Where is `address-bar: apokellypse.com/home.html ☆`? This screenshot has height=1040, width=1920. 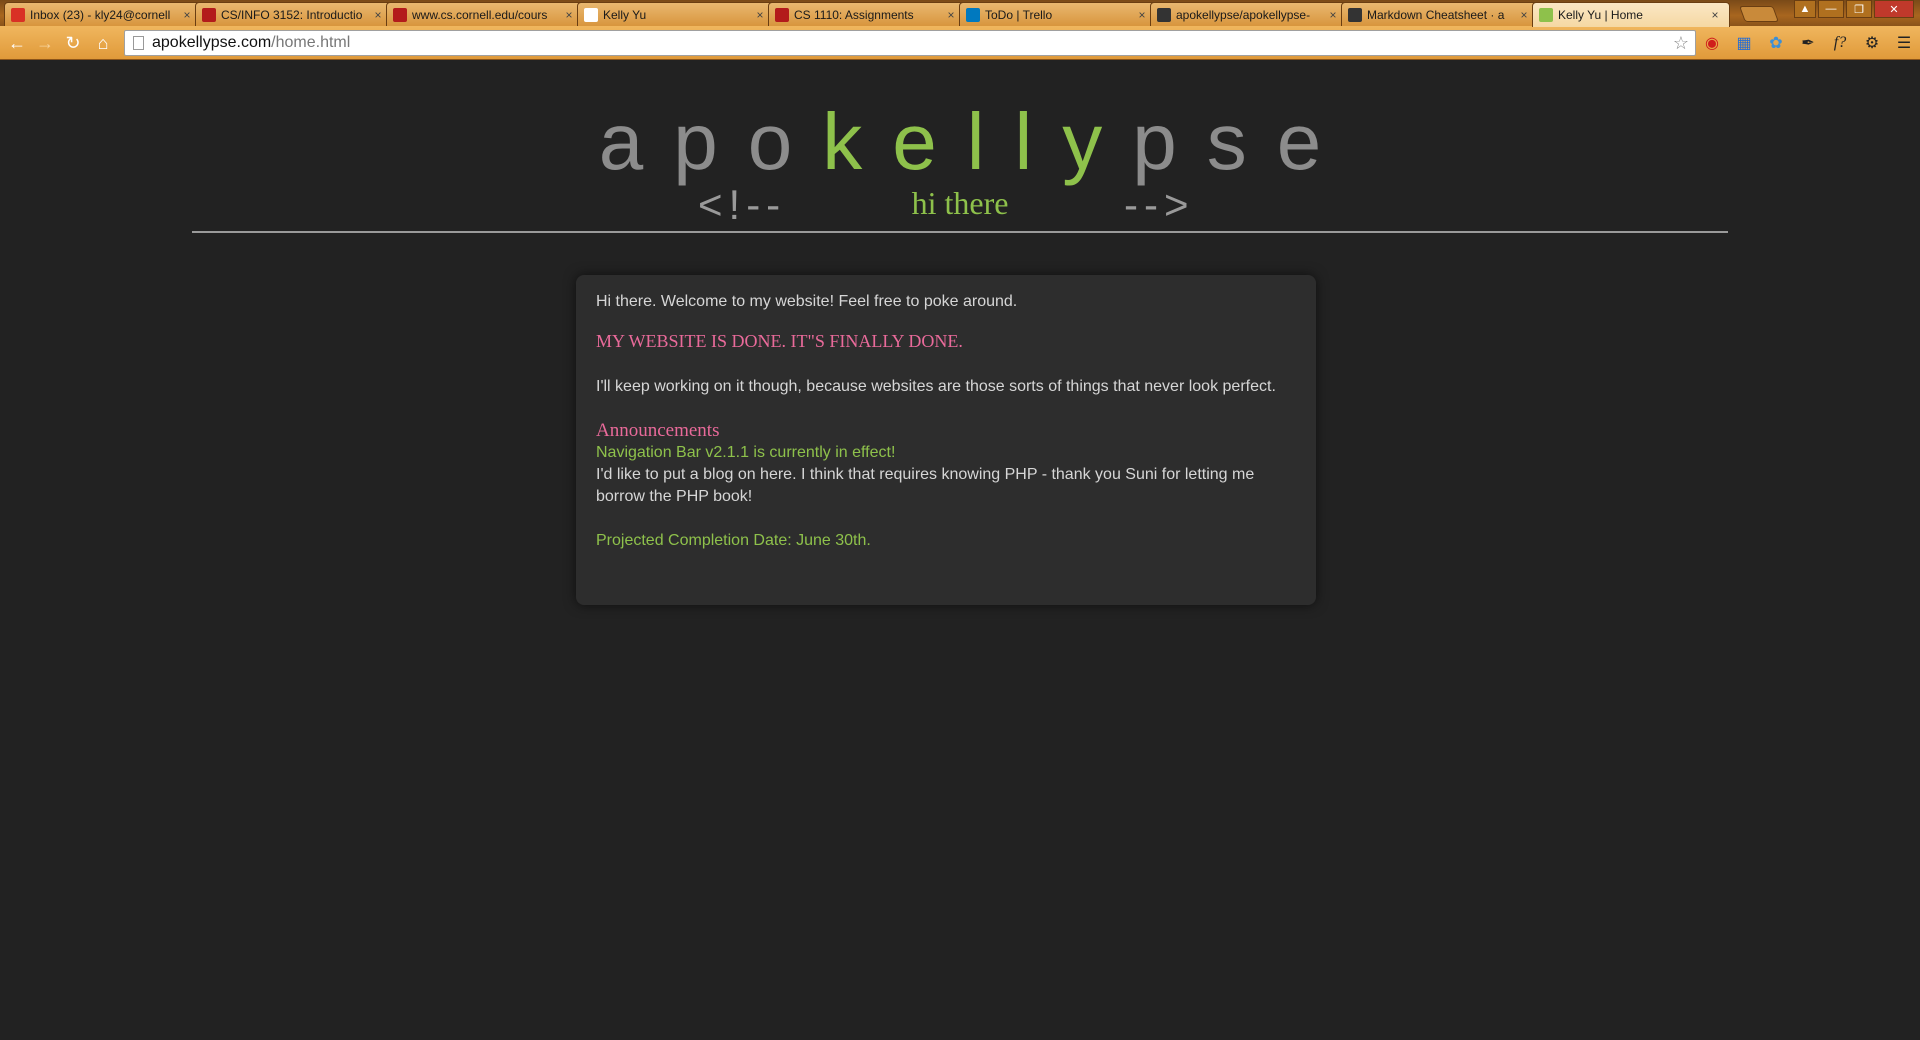 address-bar: apokellypse.com/home.html ☆ is located at coordinates (910, 43).